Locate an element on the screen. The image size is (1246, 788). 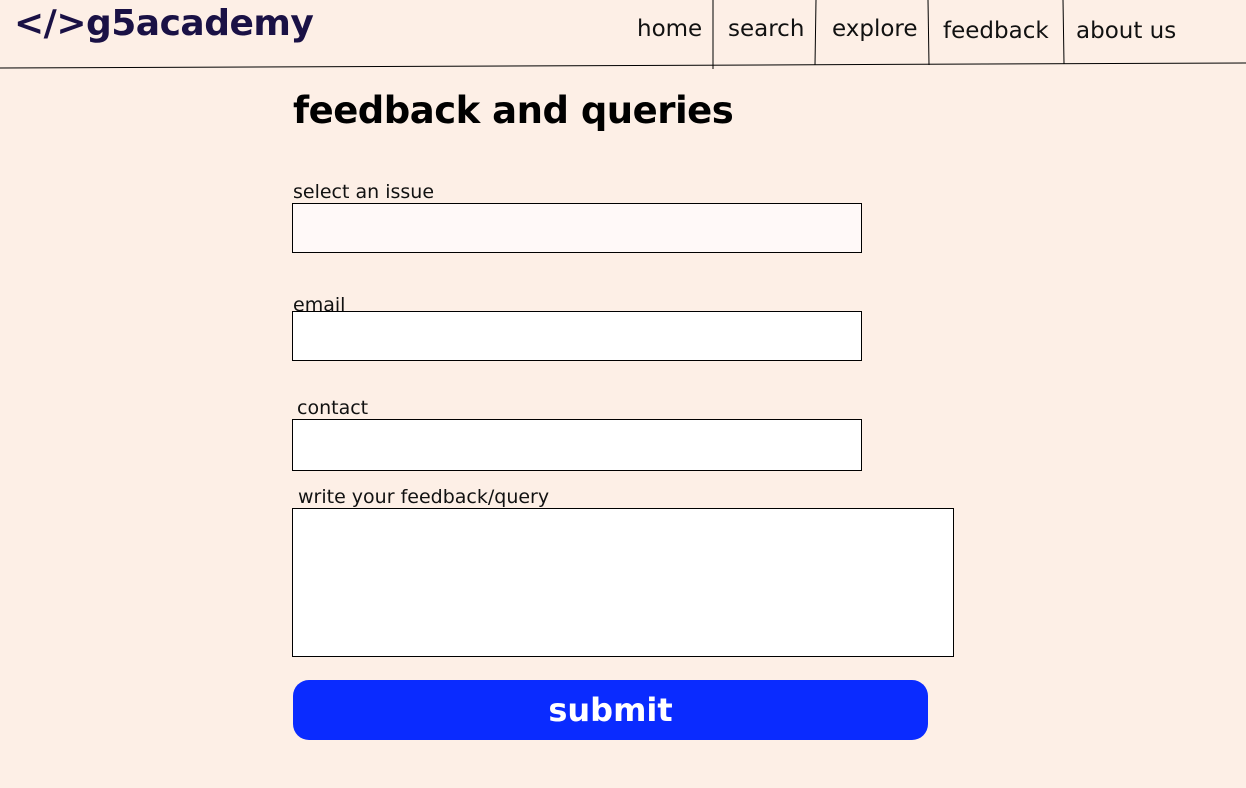
email-field is located at coordinates (577, 336).